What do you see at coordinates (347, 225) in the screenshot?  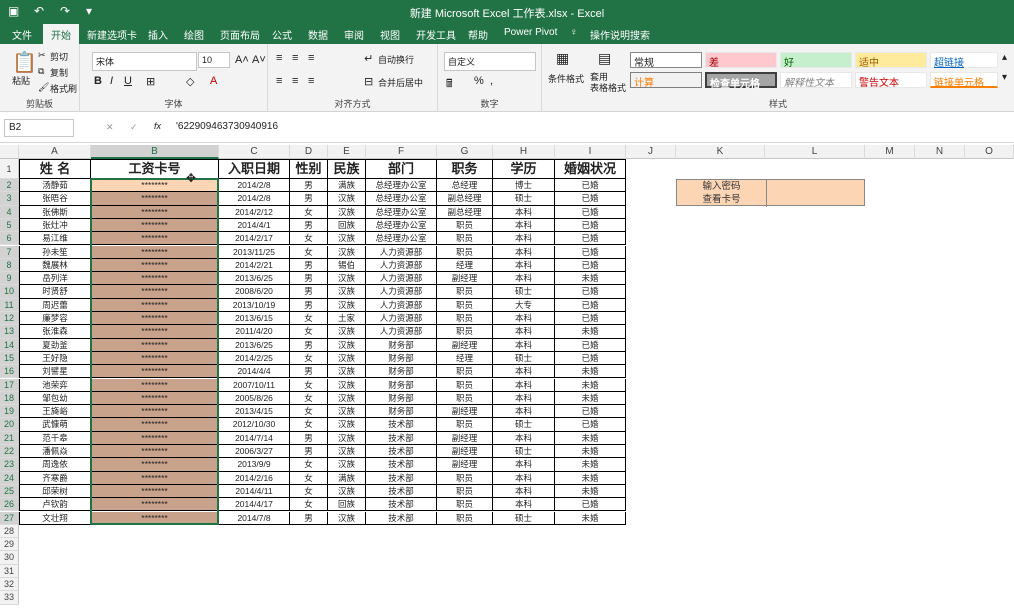 I see `table-cell: 回族` at bounding box center [347, 225].